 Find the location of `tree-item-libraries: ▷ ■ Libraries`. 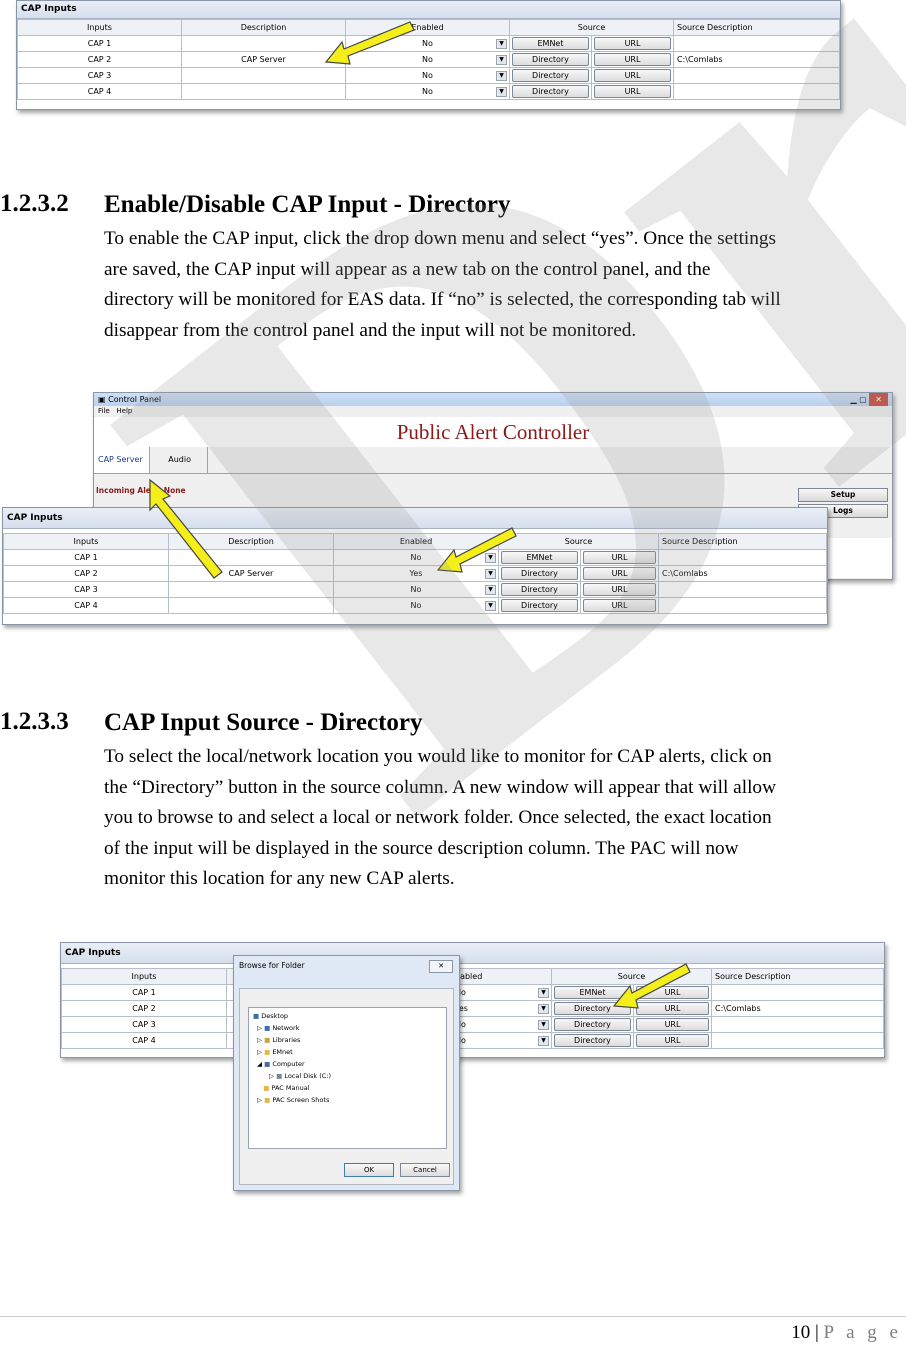

tree-item-libraries: ▷ ■ Libraries is located at coordinates (278, 1040).